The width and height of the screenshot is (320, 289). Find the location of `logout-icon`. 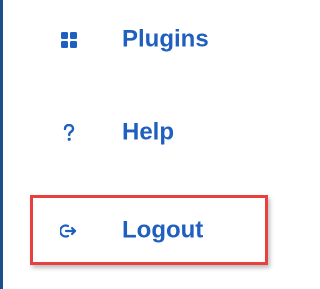

logout-icon is located at coordinates (69, 231).